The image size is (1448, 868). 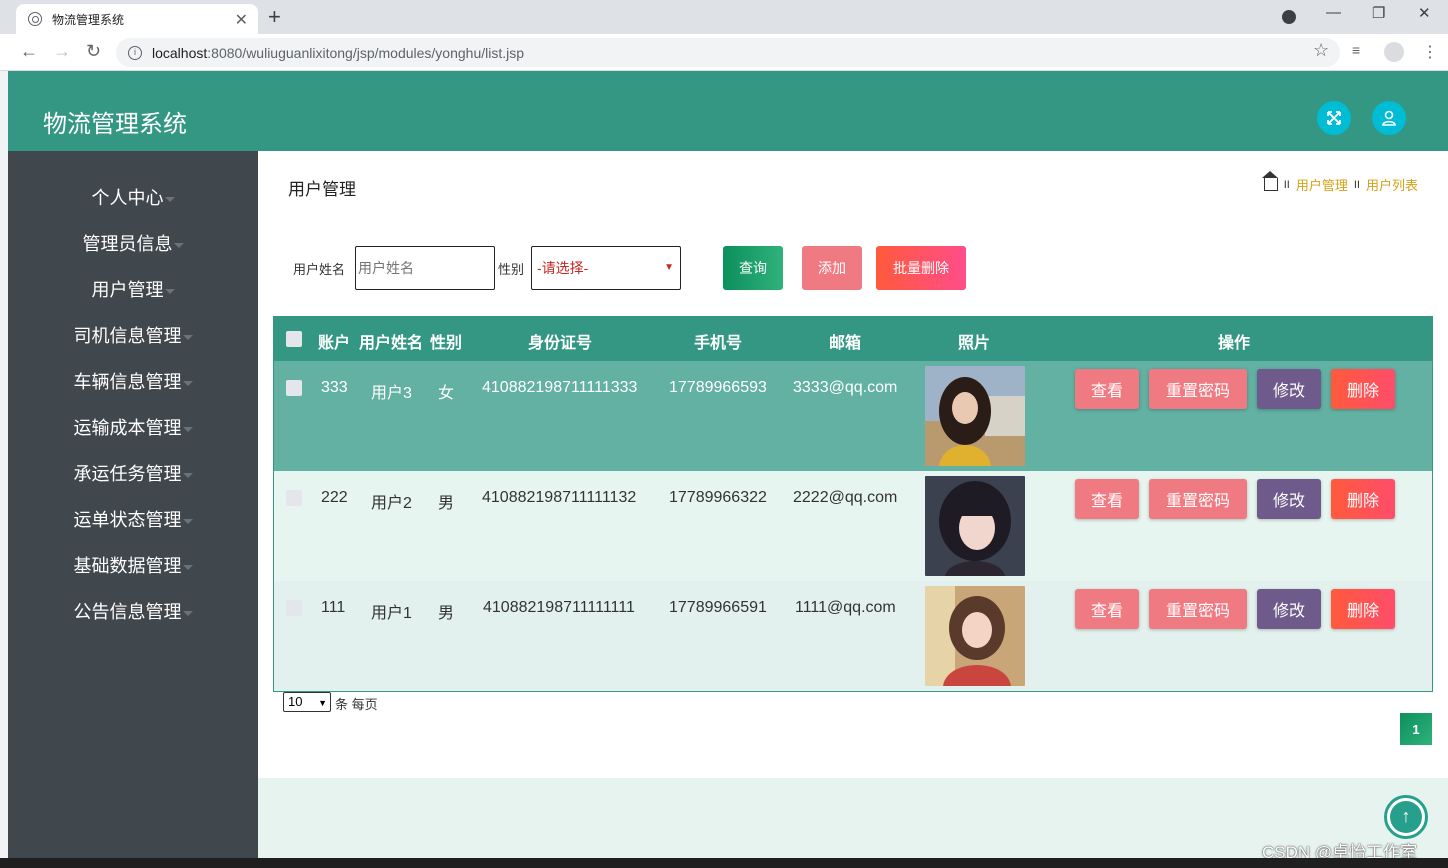 I want to click on column-header-phone: 手机号, so click(x=718, y=343).